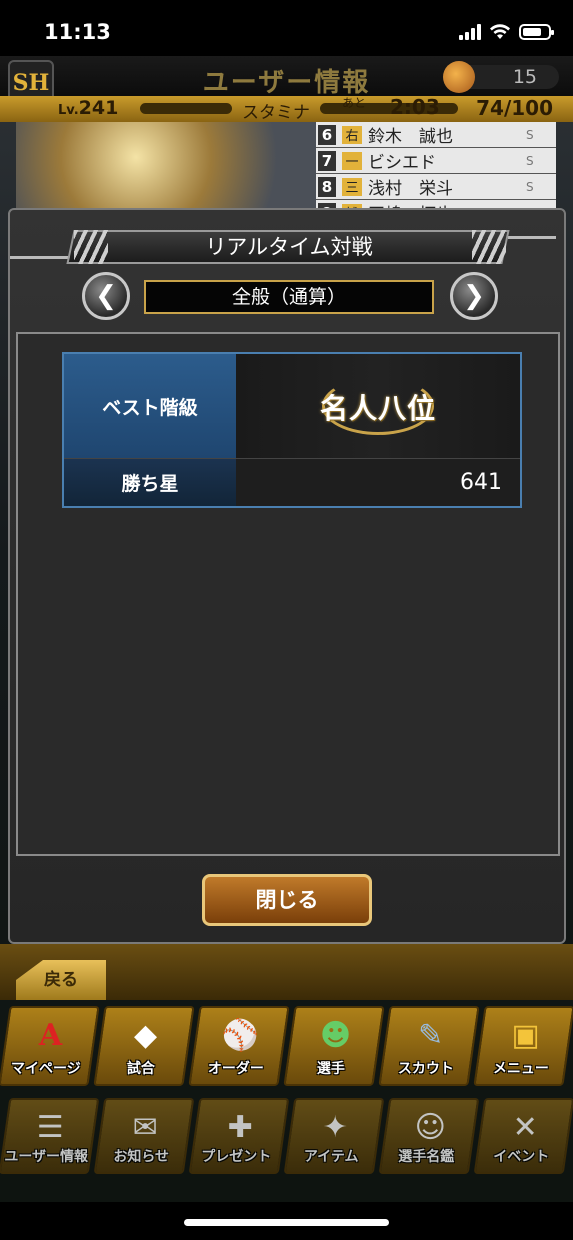  I want to click on nav-scout: ✎ スカウト, so click(429, 1046).